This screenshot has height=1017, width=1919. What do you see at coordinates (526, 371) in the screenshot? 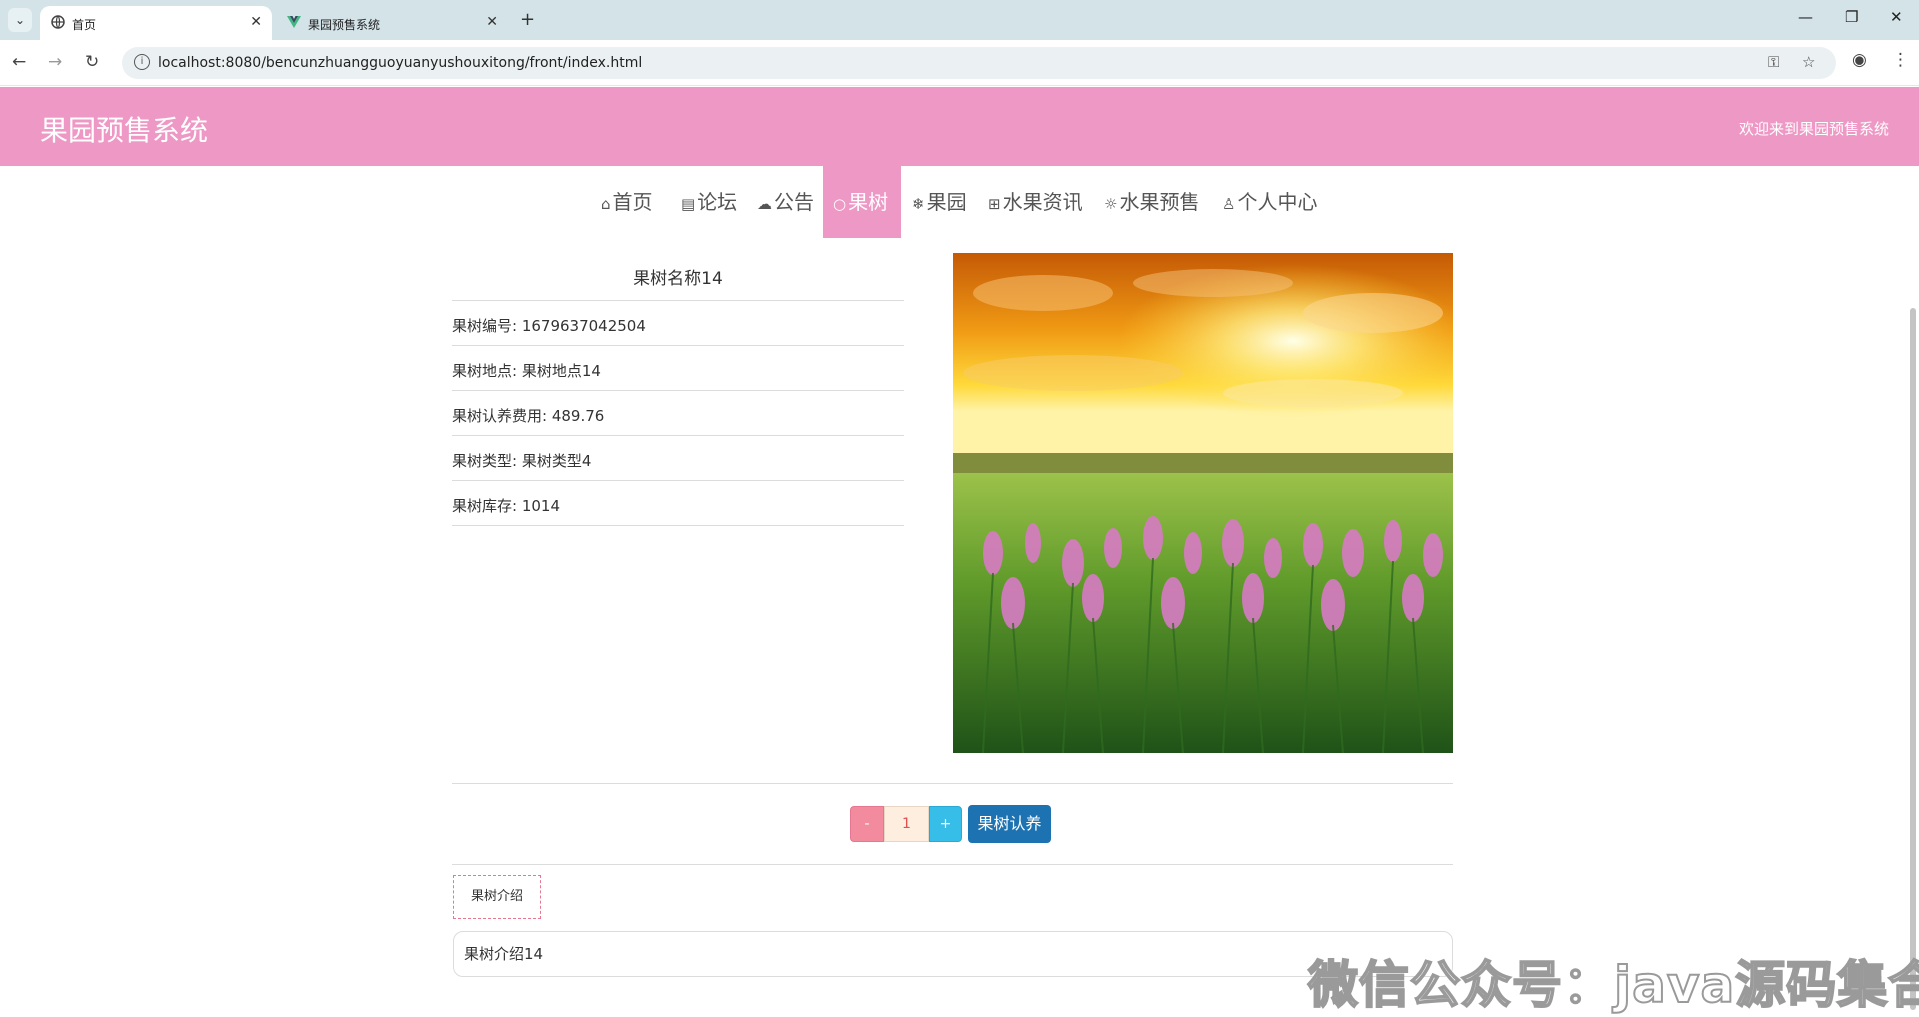
I see `detail-row-location: 果树地点: 果树地点14` at bounding box center [526, 371].